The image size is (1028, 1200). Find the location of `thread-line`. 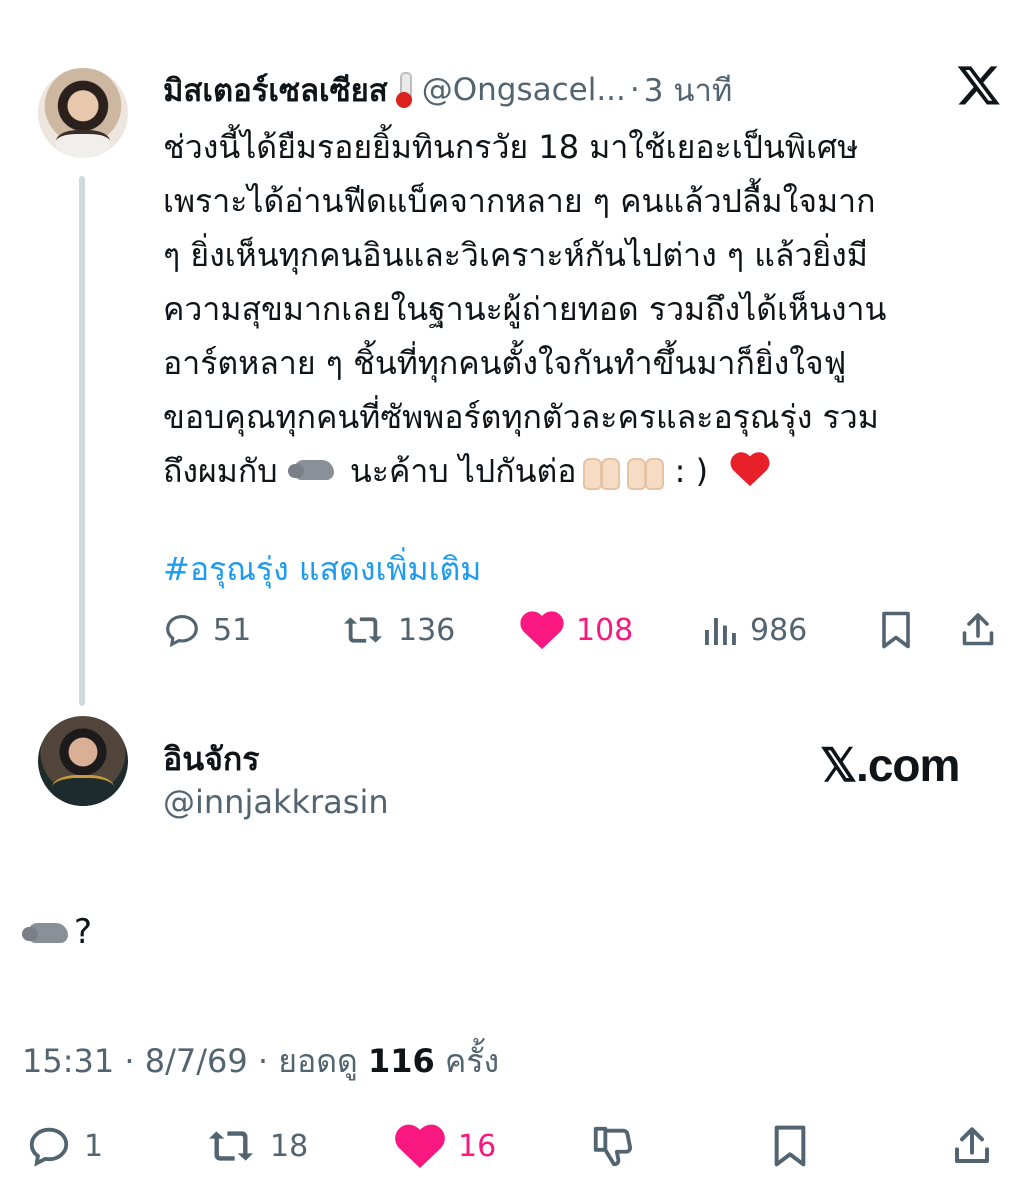

thread-line is located at coordinates (82, 441).